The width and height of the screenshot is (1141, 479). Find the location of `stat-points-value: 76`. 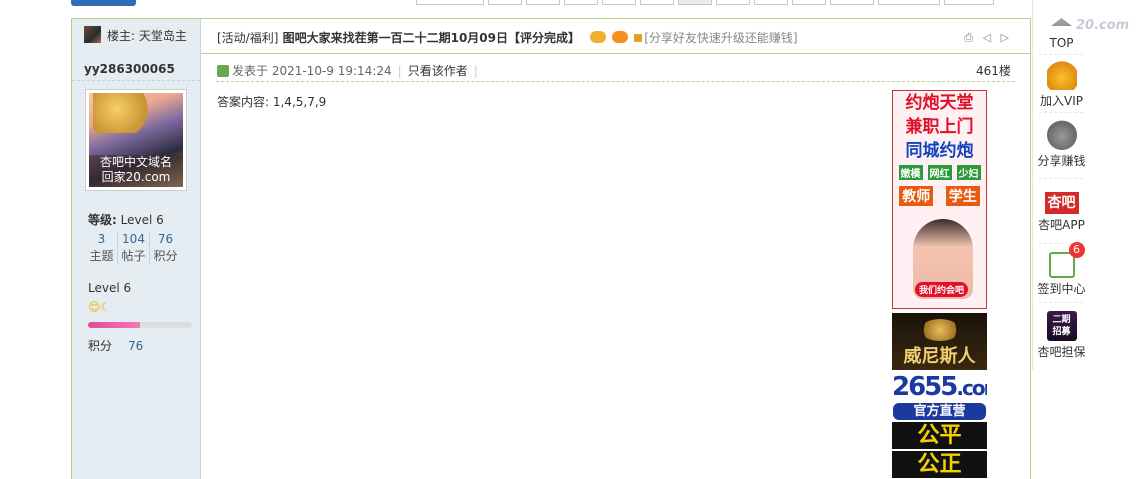

stat-points-value: 76 is located at coordinates (165, 239).